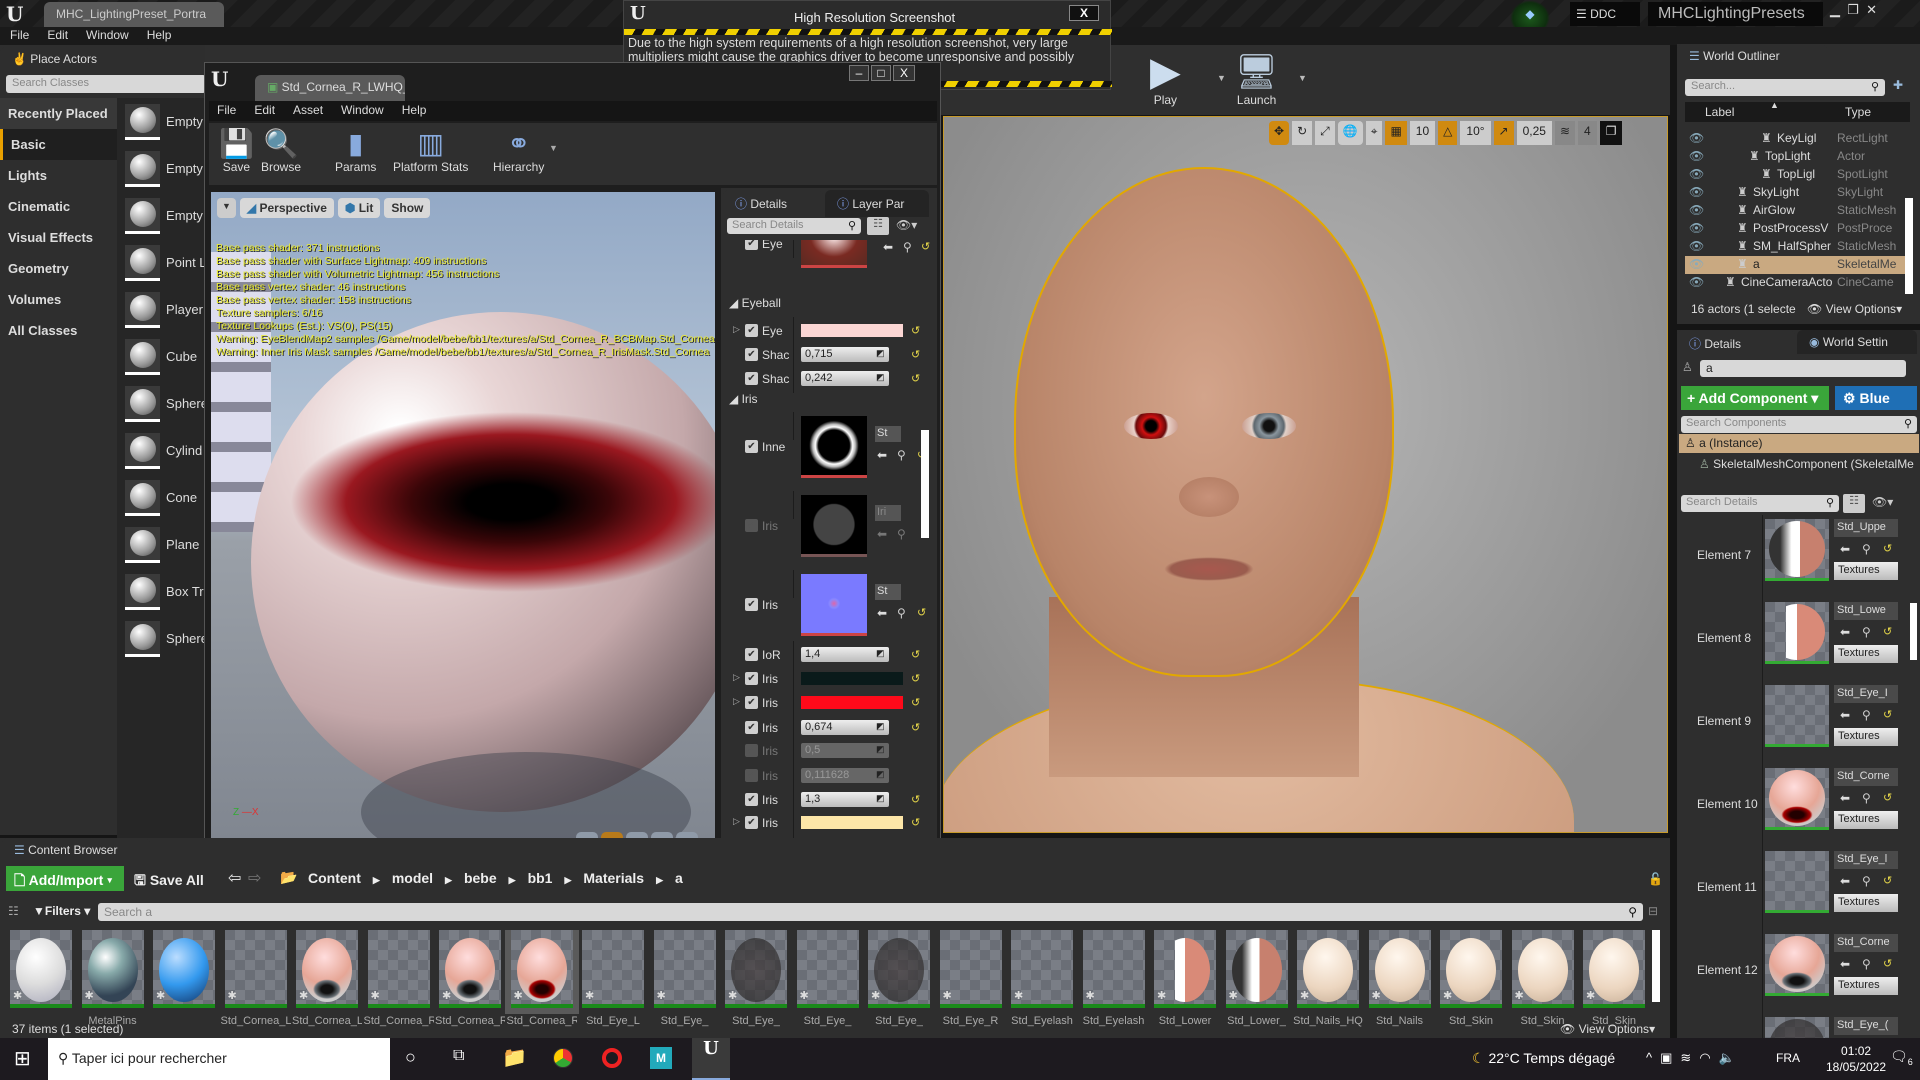  What do you see at coordinates (661, 1058) in the screenshot?
I see `metahuman-icon: M` at bounding box center [661, 1058].